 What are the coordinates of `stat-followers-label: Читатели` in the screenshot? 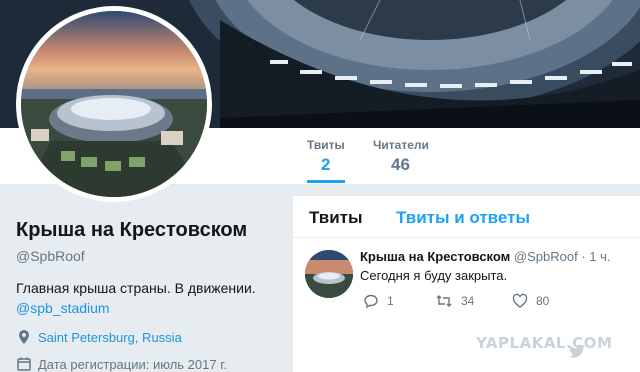 It's located at (401, 145).